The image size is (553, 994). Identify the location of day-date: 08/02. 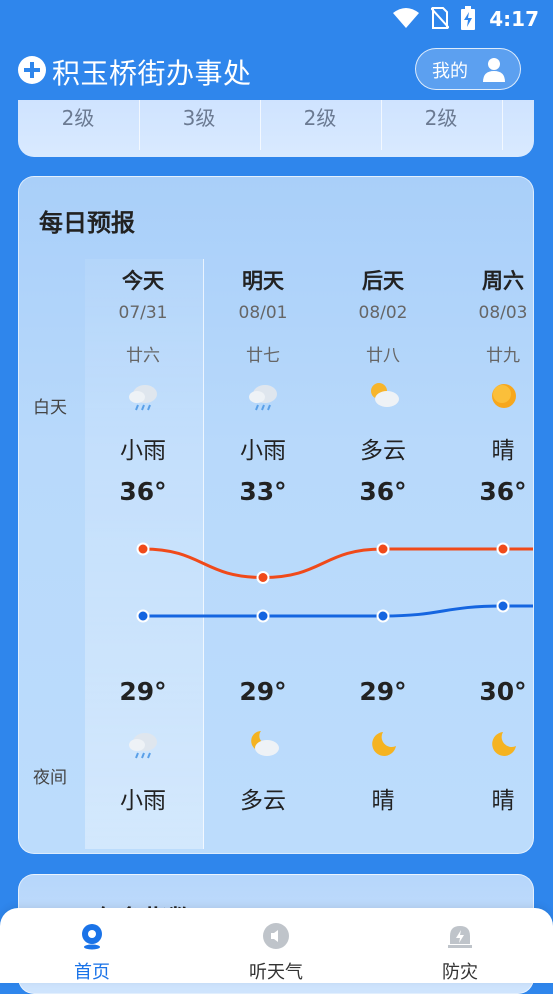
(383, 313).